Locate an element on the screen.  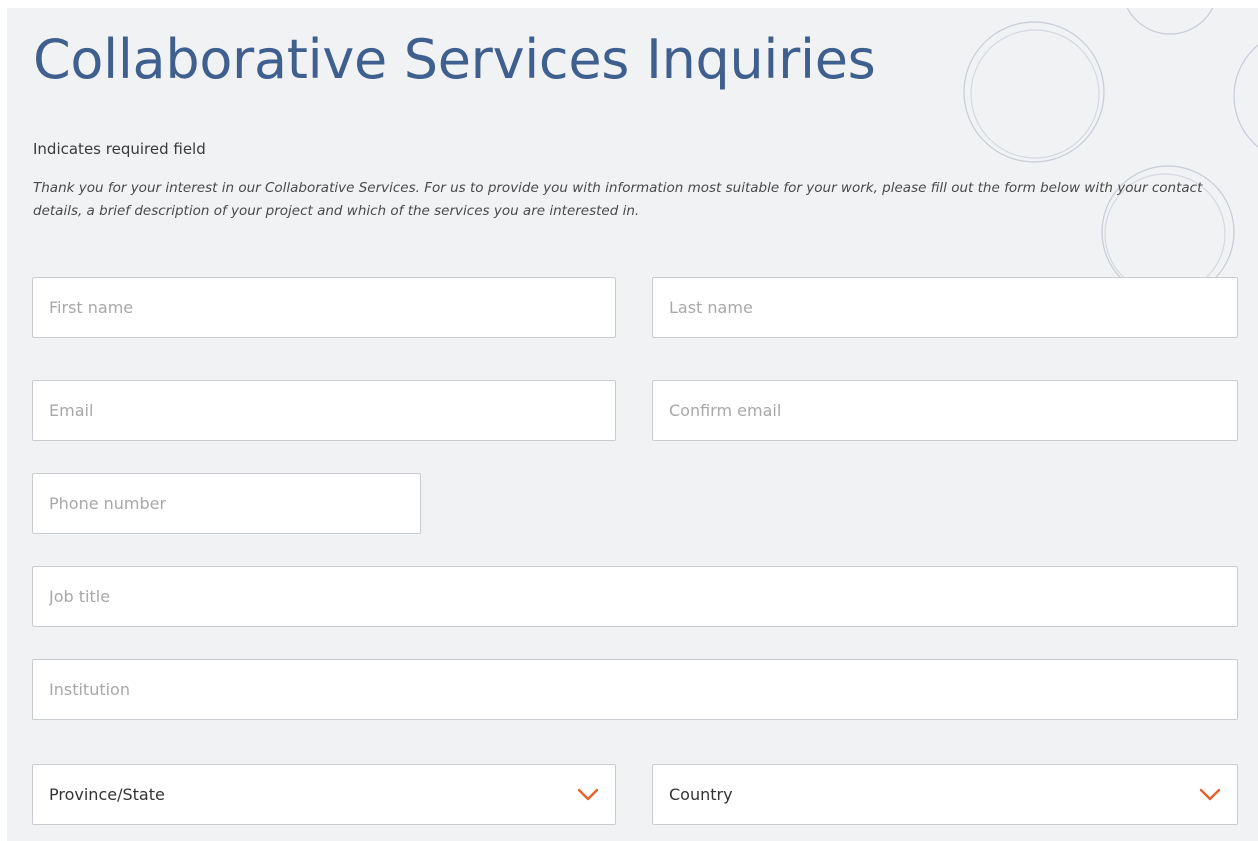
confirm-email-input is located at coordinates (945, 410).